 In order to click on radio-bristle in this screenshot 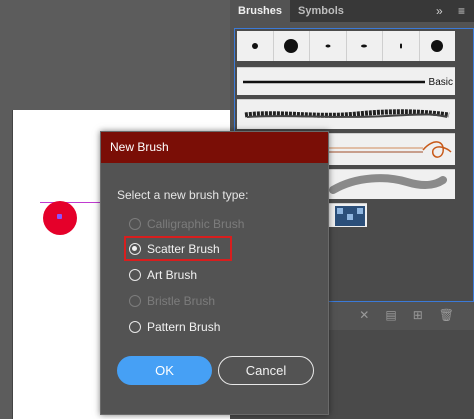, I will do `click(135, 301)`.